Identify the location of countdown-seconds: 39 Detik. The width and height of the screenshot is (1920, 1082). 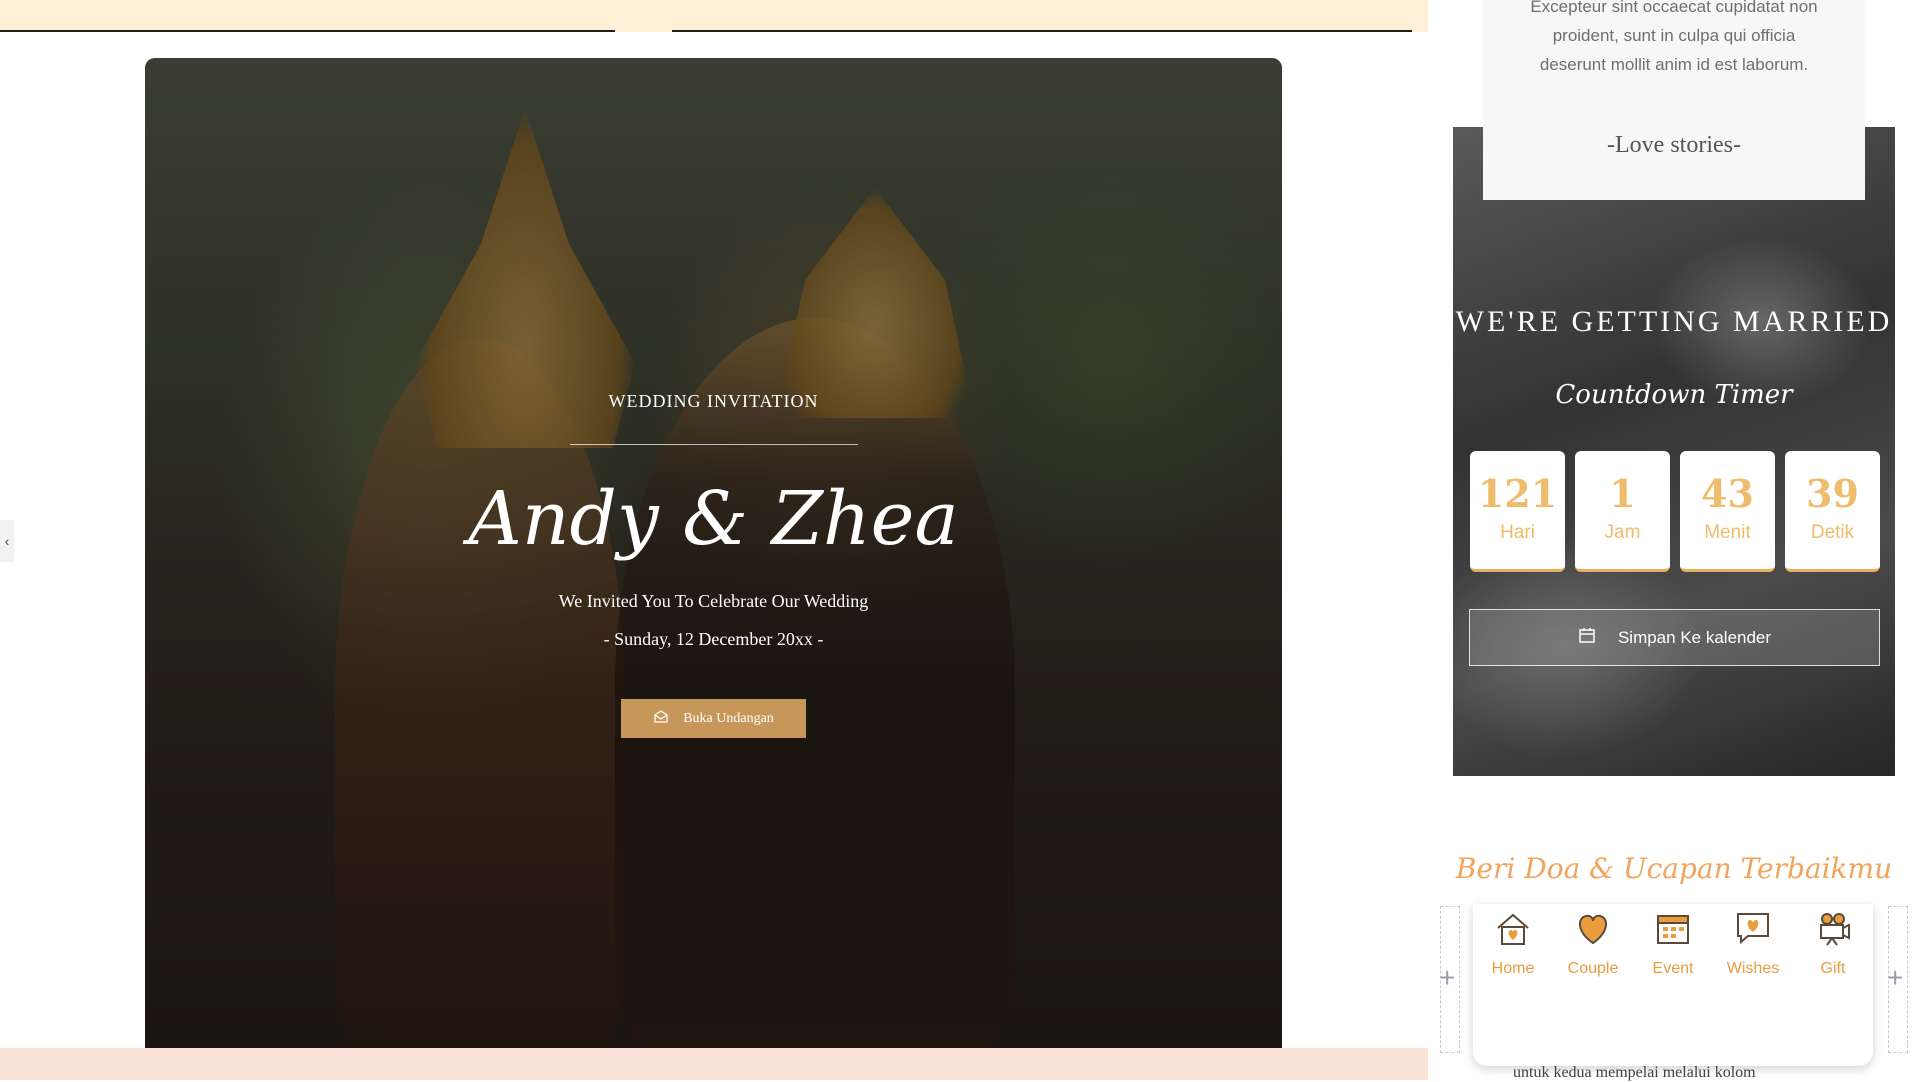
(1832, 511).